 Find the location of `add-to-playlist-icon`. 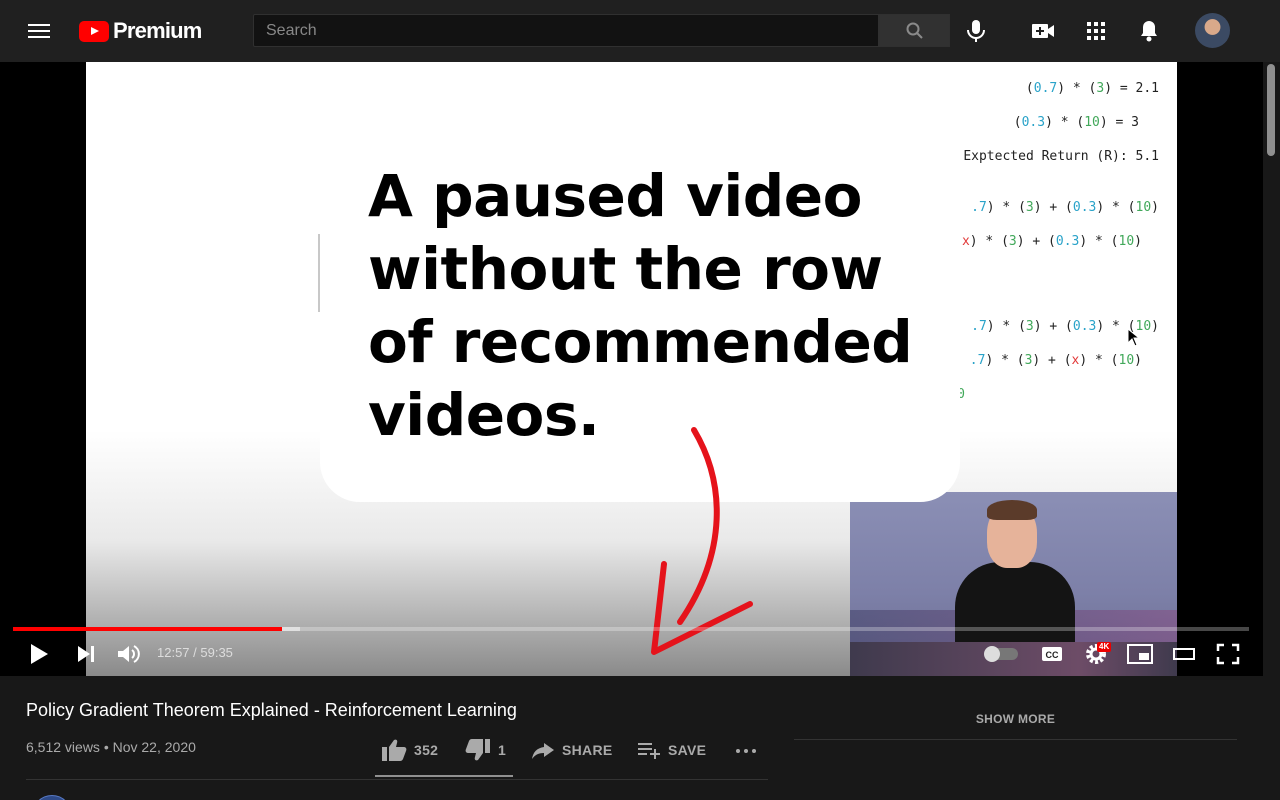

add-to-playlist-icon is located at coordinates (649, 751).